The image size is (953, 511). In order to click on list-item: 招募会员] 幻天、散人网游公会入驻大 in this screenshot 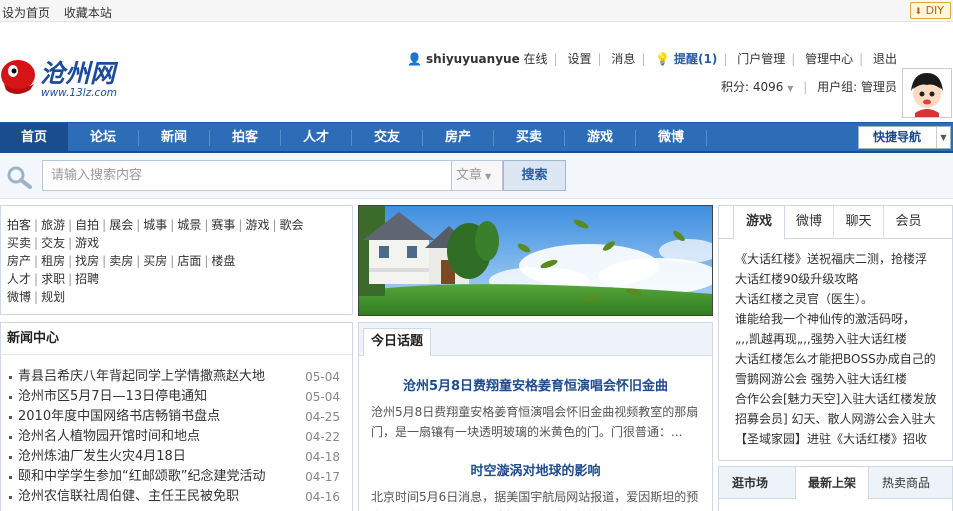, I will do `click(838, 419)`.